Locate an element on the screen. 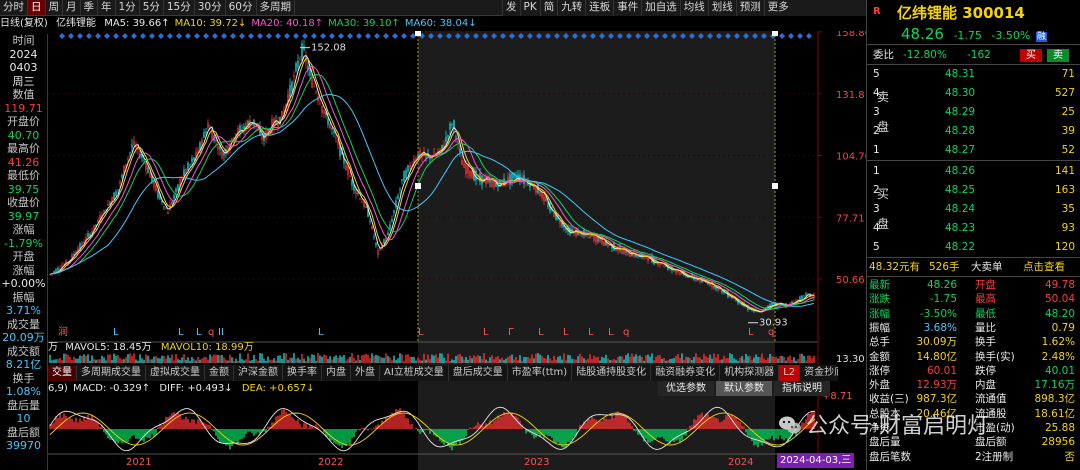 This screenshot has width=1080, height=470. indicator-tab-13: 机构探测器 is located at coordinates (750, 373).